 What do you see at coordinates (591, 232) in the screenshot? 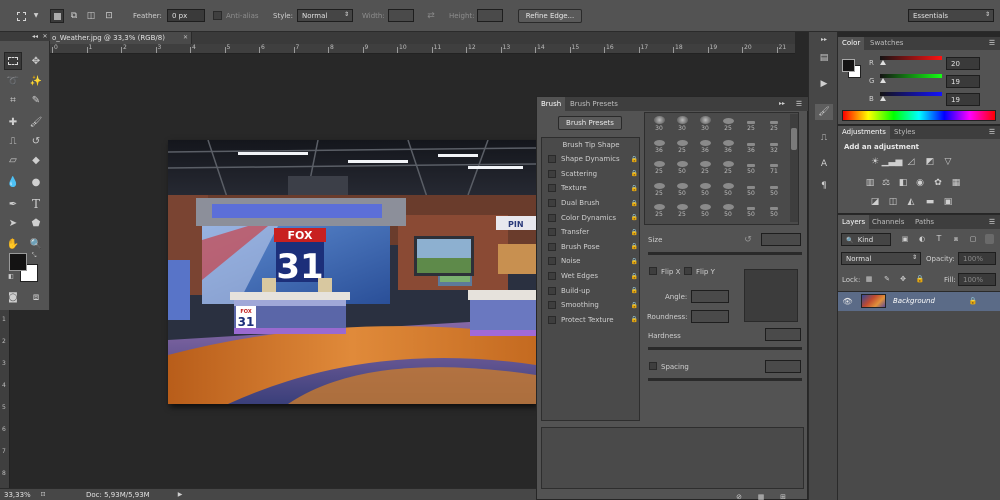
I see `brush-option-row: Transfer 🔒` at bounding box center [591, 232].